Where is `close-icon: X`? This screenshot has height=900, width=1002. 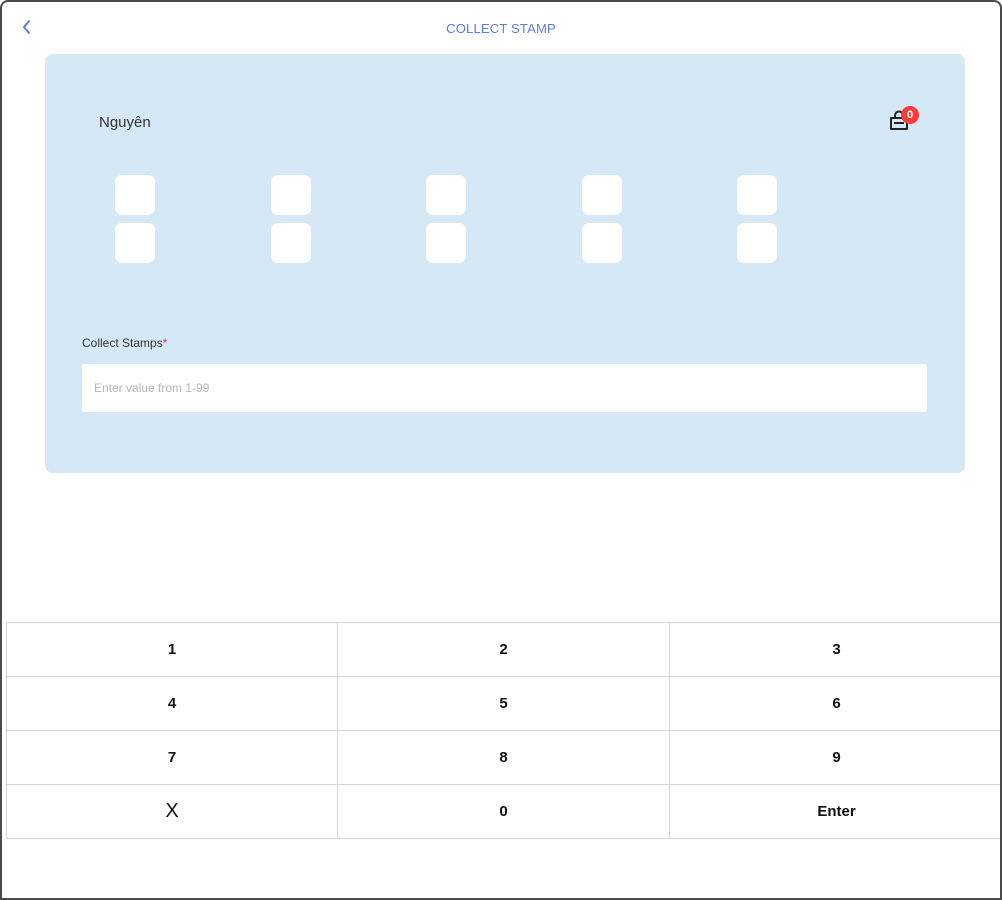
close-icon: X is located at coordinates (172, 811).